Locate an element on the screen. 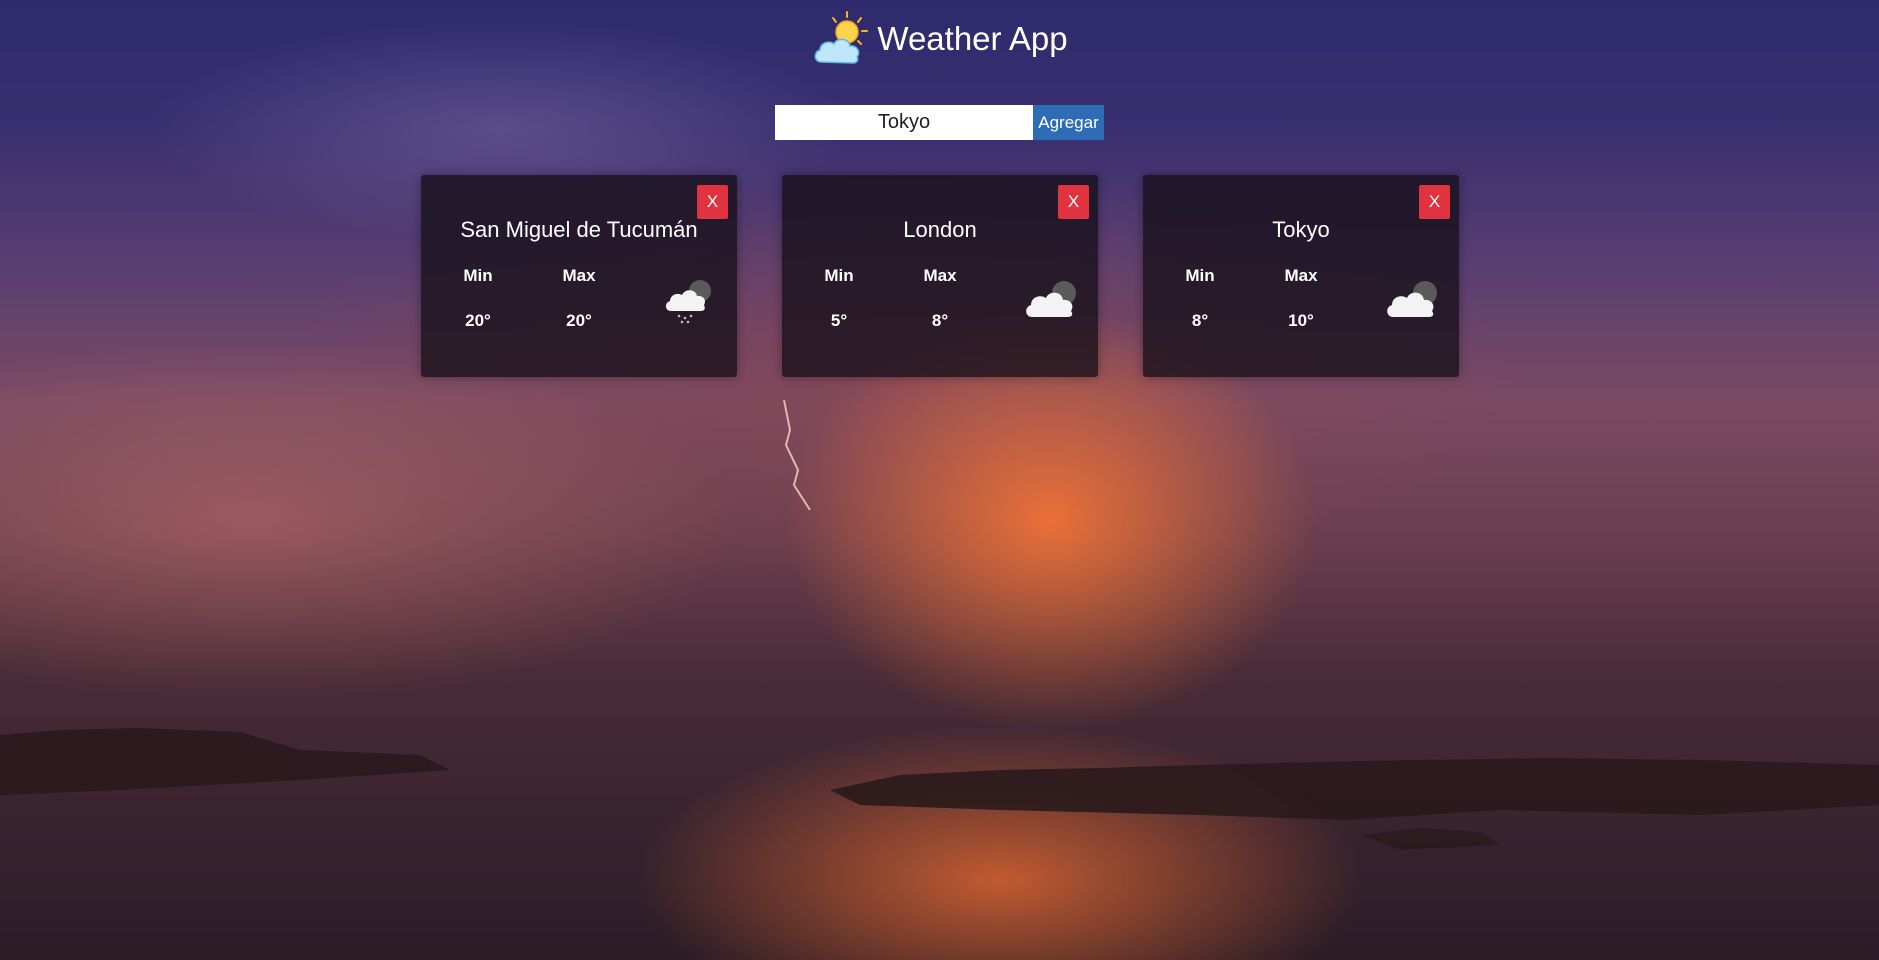 This screenshot has width=1879, height=960. app-title: Weather App is located at coordinates (972, 38).